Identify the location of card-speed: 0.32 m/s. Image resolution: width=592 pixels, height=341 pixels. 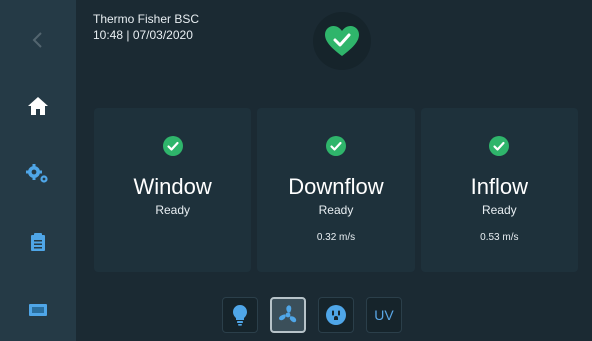
(336, 237).